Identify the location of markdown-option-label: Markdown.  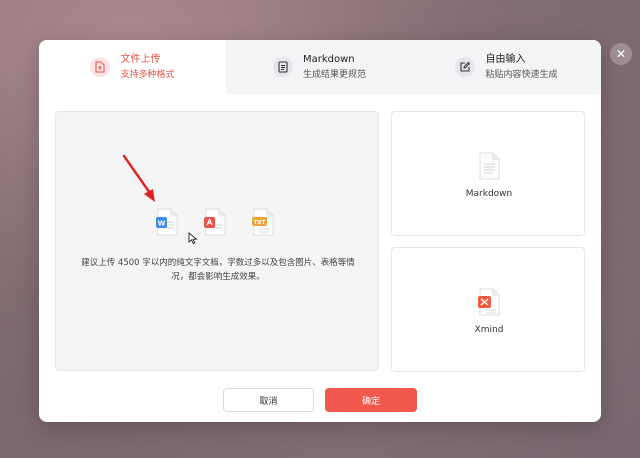
(489, 194).